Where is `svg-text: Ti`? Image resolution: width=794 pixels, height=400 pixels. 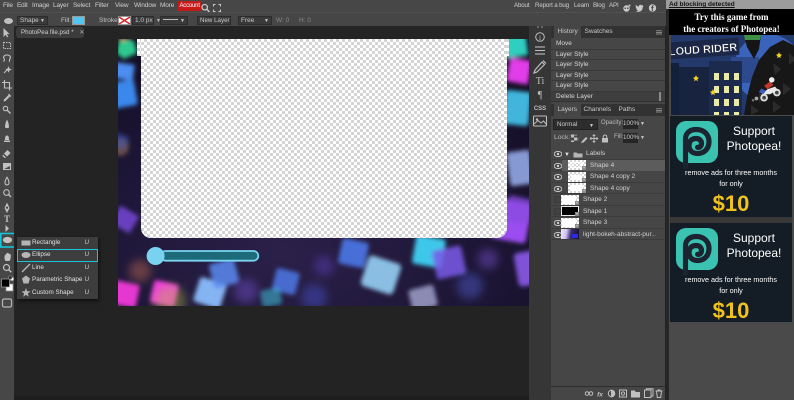
svg-text: Ti is located at coordinates (540, 81).